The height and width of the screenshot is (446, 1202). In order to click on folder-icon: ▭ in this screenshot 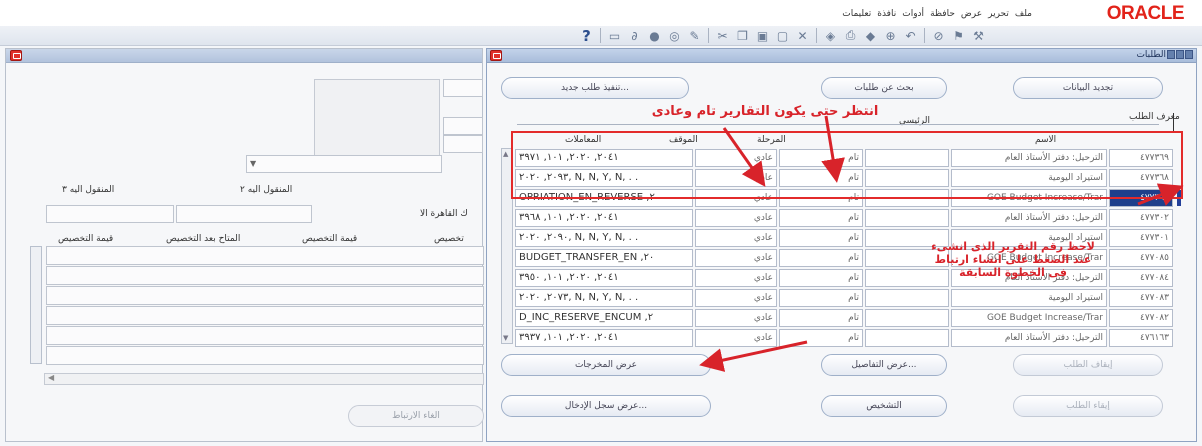, I will do `click(614, 35)`.